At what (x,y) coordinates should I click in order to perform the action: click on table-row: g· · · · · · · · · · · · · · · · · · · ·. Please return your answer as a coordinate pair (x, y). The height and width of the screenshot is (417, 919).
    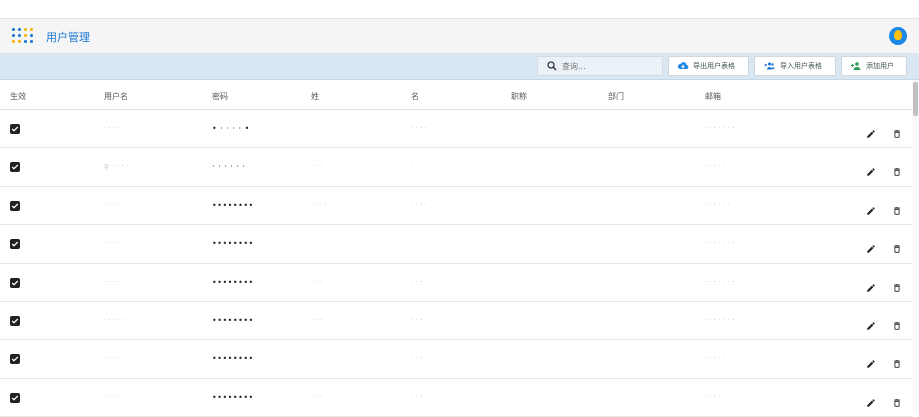
    Looking at the image, I should click on (456, 167).